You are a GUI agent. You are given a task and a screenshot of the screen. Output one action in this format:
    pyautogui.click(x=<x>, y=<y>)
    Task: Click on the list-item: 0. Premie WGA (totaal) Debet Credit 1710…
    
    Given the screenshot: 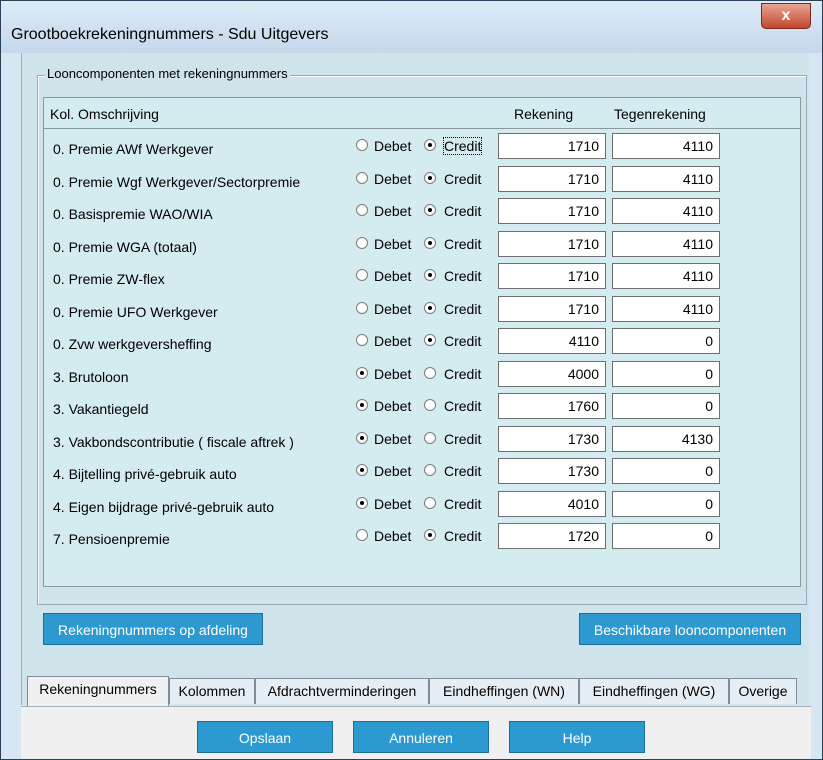 What is the action you would take?
    pyautogui.click(x=422, y=244)
    